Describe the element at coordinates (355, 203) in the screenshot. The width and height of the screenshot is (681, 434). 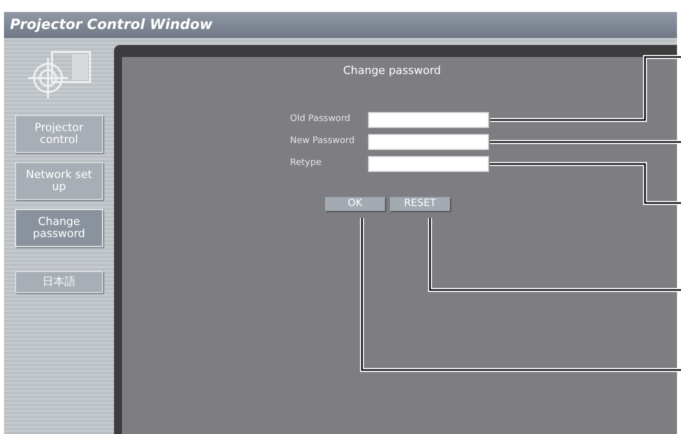
I see `ok-button: OK` at that location.